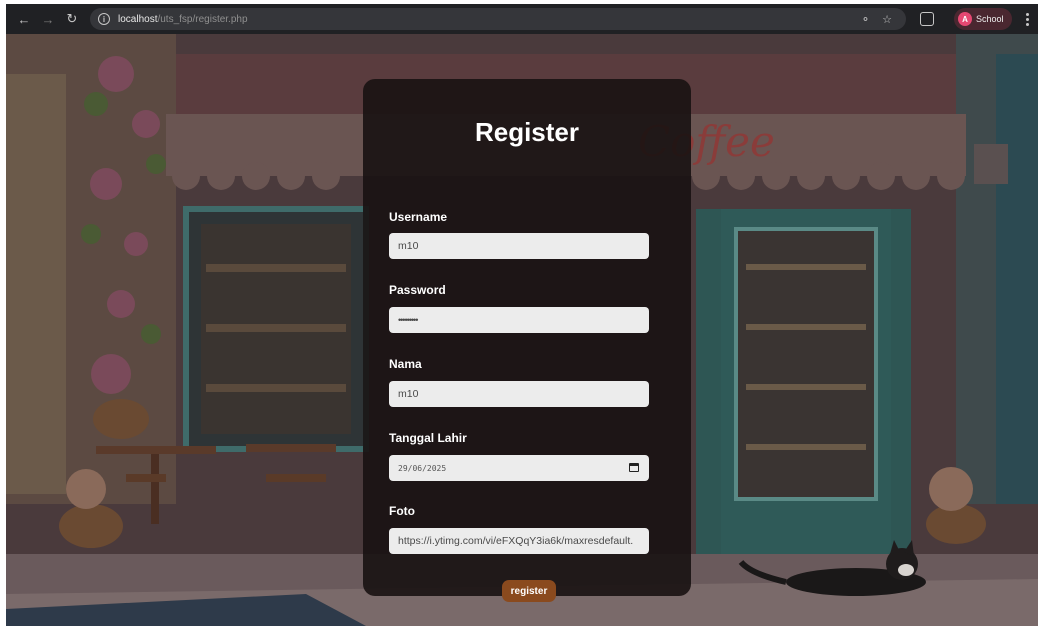 The width and height of the screenshot is (1044, 627). Describe the element at coordinates (634, 467) in the screenshot. I see `calendar-icon` at that location.